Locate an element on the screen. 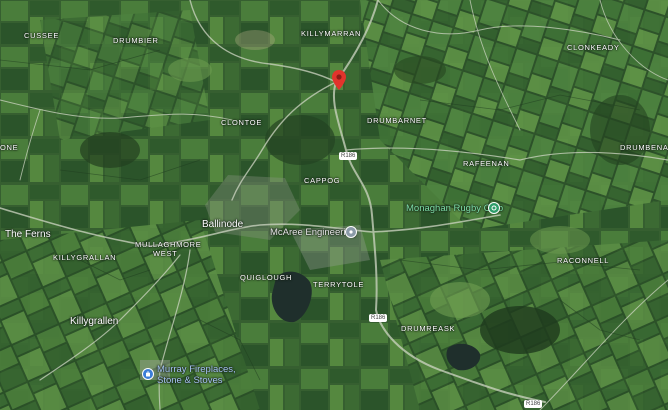 Image resolution: width=668 pixels, height=410 pixels. label-rafeenan: RAFEENAN is located at coordinates (486, 163).